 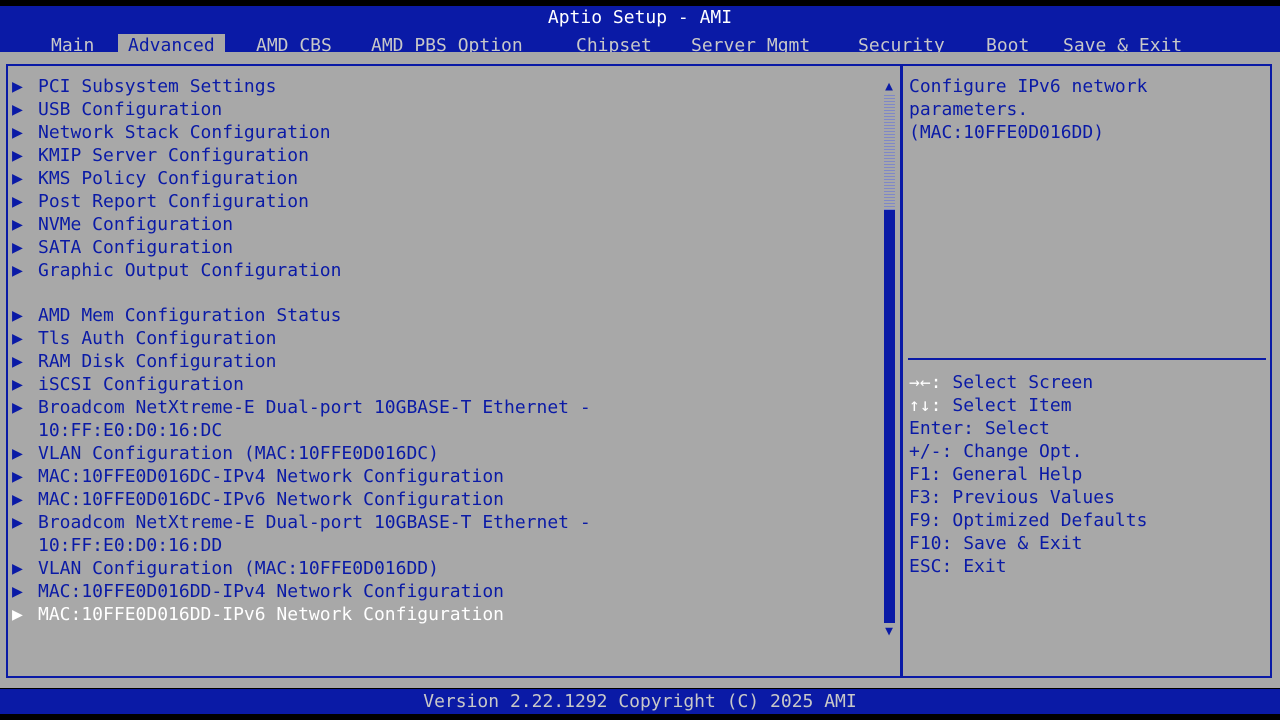 I want to click on menu-item-nvme-configuration: ▶NVMe Configuration, so click(x=122, y=224).